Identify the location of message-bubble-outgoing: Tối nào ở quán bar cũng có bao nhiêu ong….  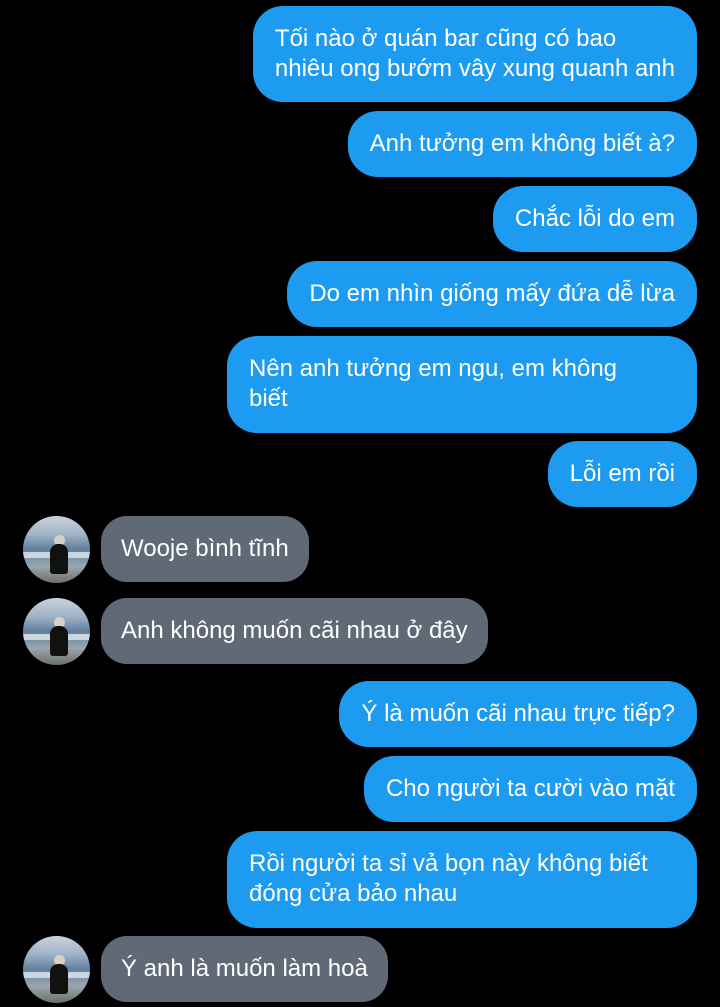
(474, 54).